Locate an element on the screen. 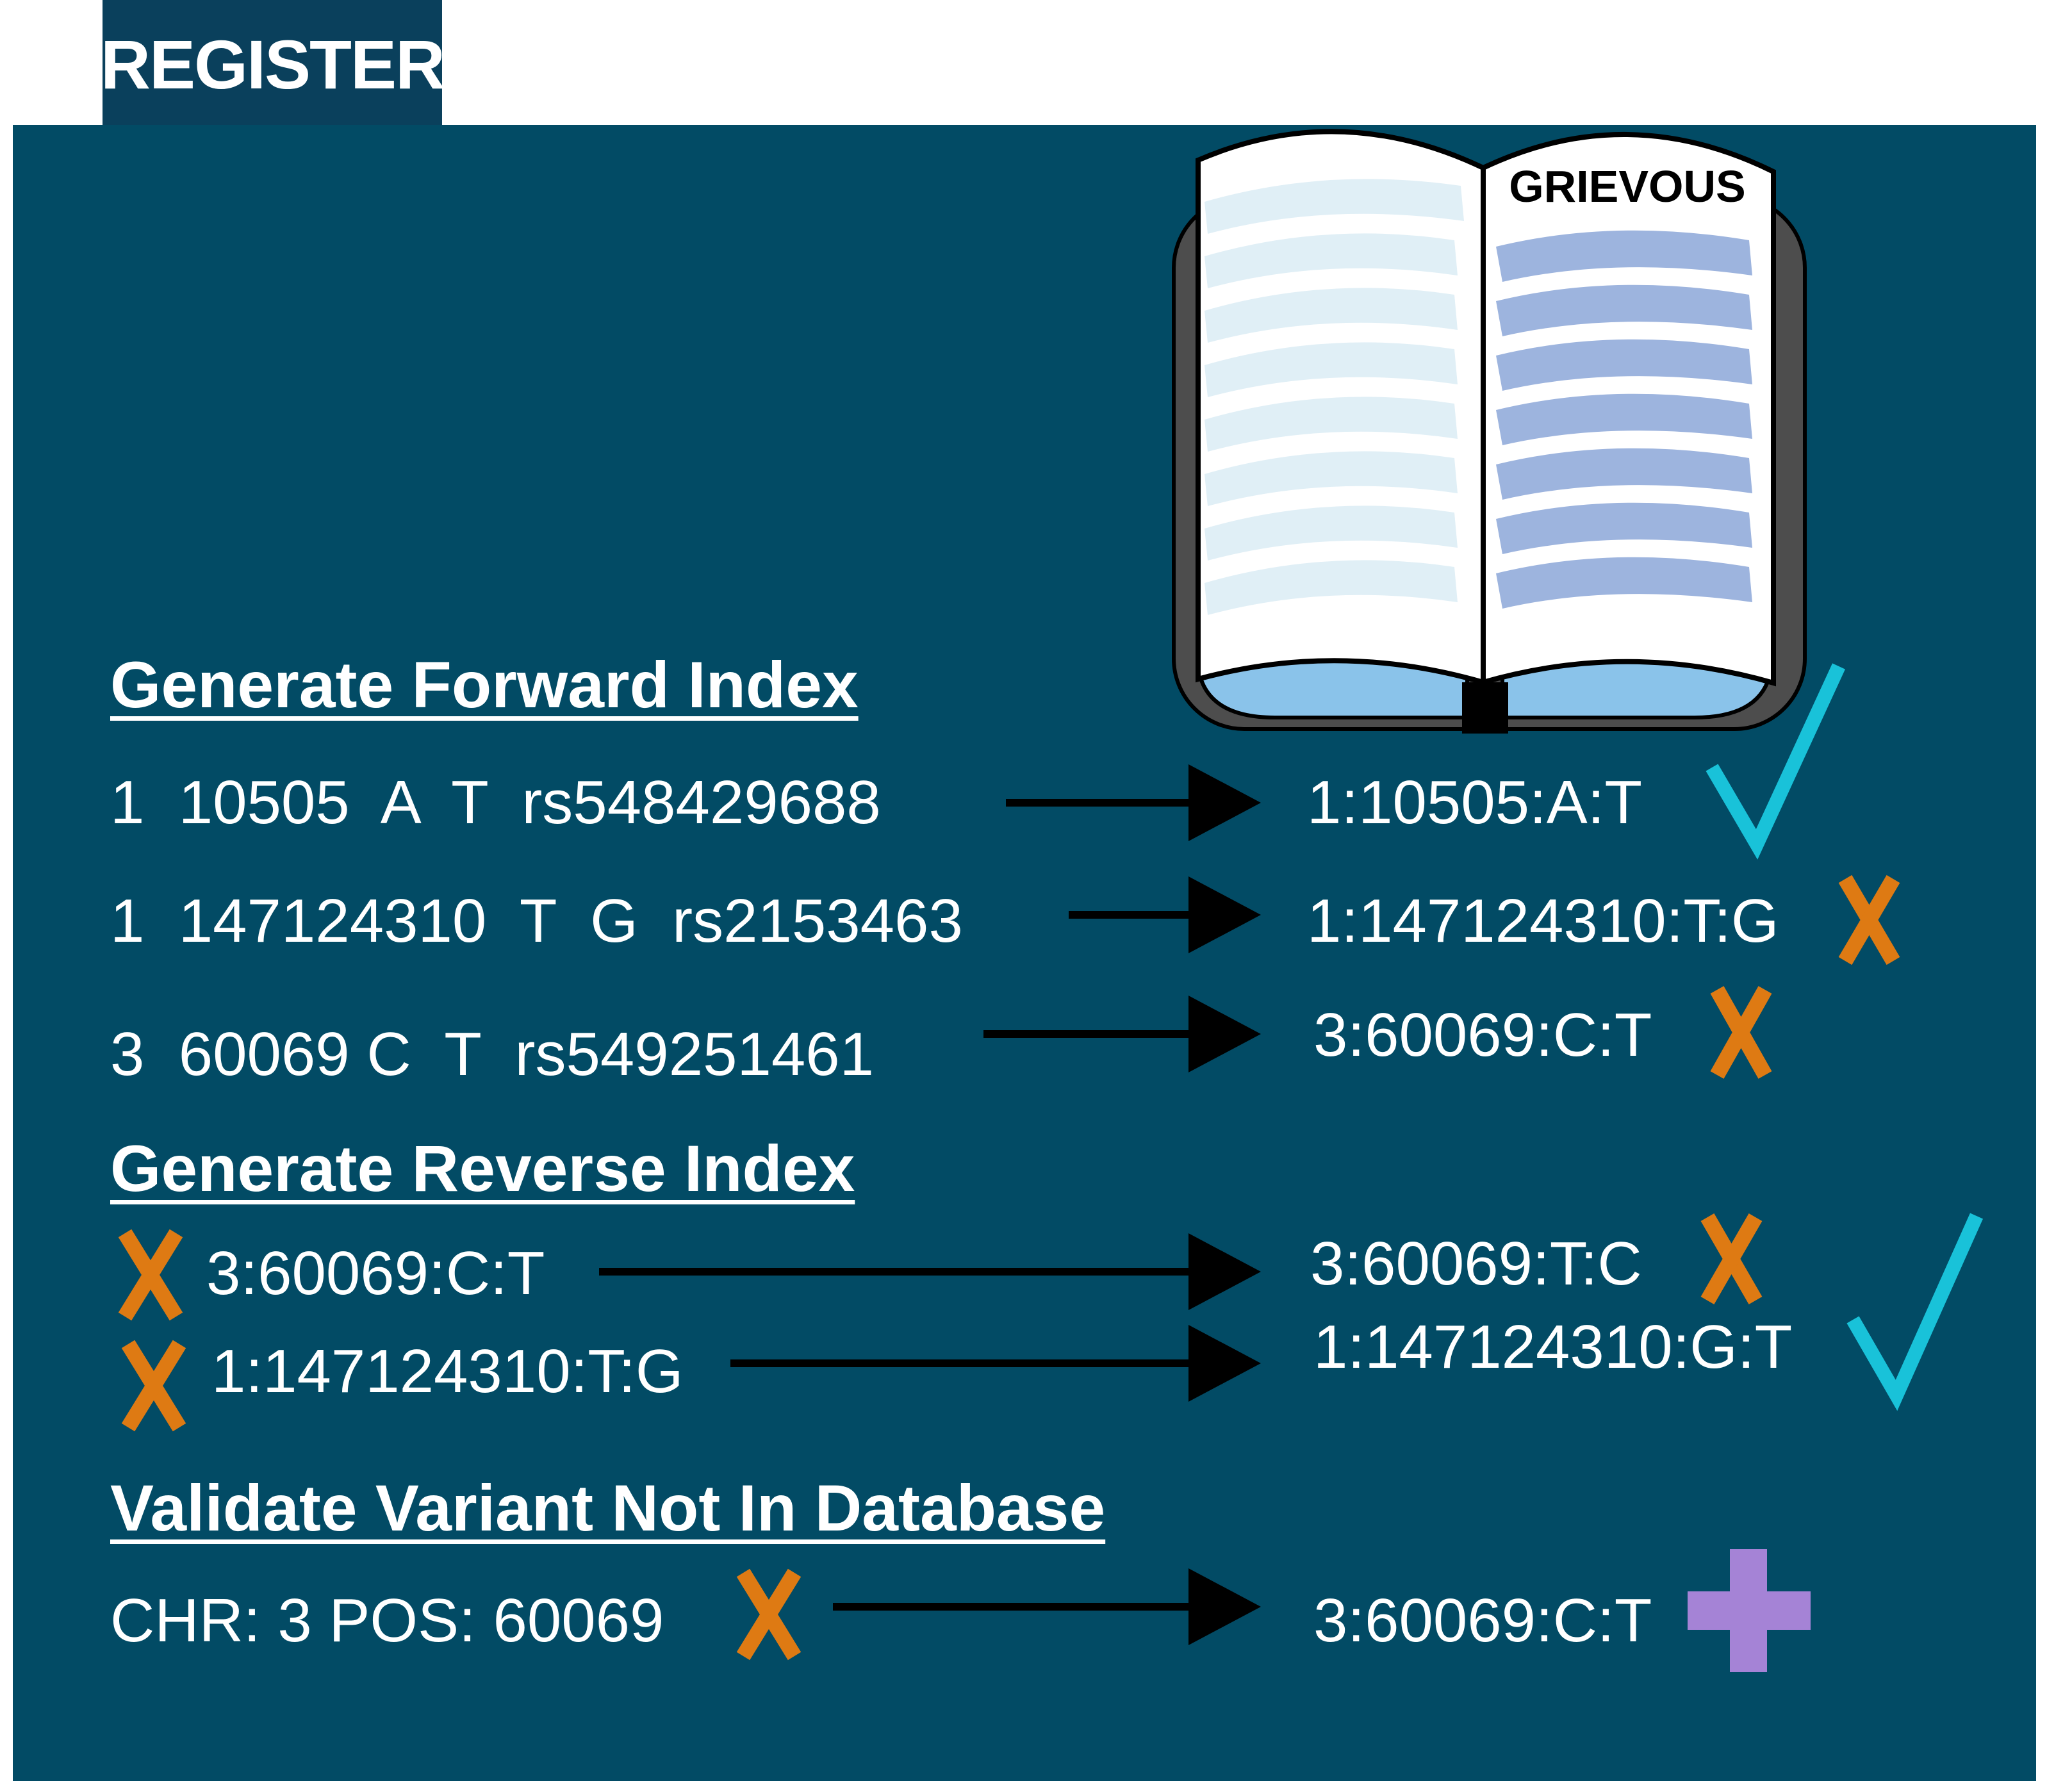  forward-input-2: 1 147124310 T G rs2153463 is located at coordinates (536, 921).